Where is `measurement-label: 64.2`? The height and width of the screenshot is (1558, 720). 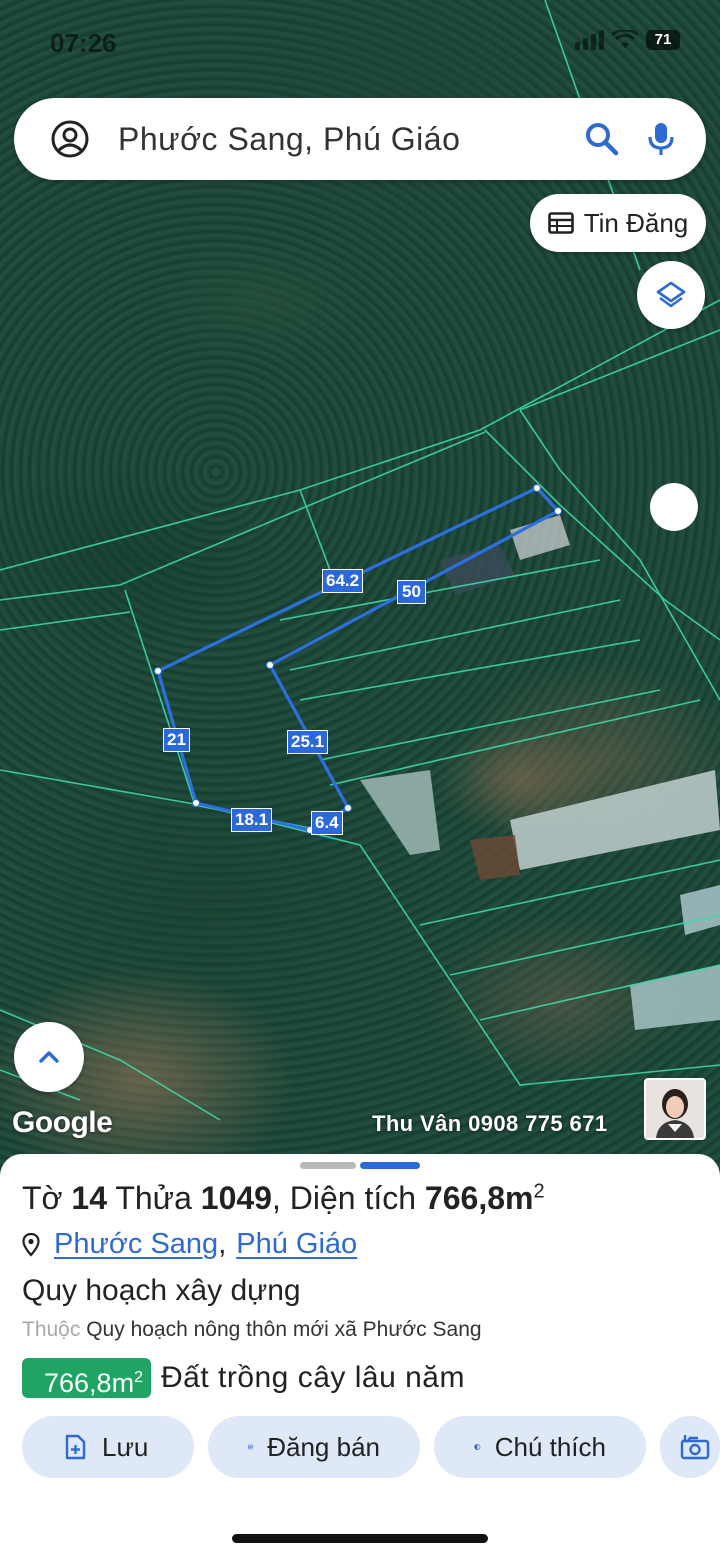
measurement-label: 64.2 is located at coordinates (343, 581).